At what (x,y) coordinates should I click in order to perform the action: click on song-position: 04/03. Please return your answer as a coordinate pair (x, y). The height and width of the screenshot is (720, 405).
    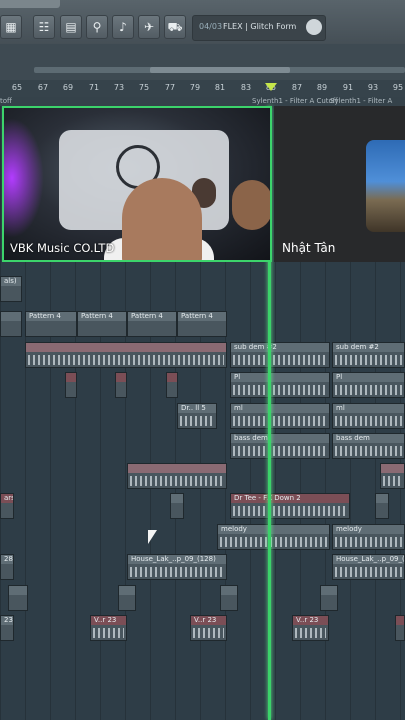
    Looking at the image, I should click on (211, 26).